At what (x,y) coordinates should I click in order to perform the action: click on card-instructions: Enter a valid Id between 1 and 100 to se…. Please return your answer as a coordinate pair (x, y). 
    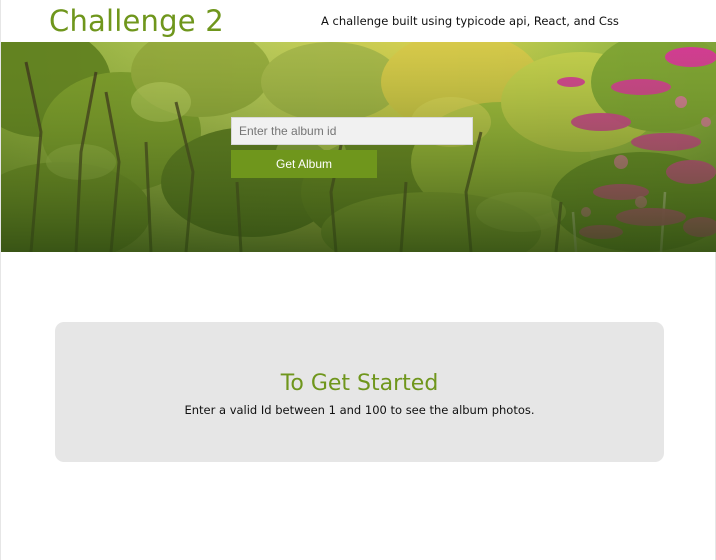
    Looking at the image, I should click on (359, 410).